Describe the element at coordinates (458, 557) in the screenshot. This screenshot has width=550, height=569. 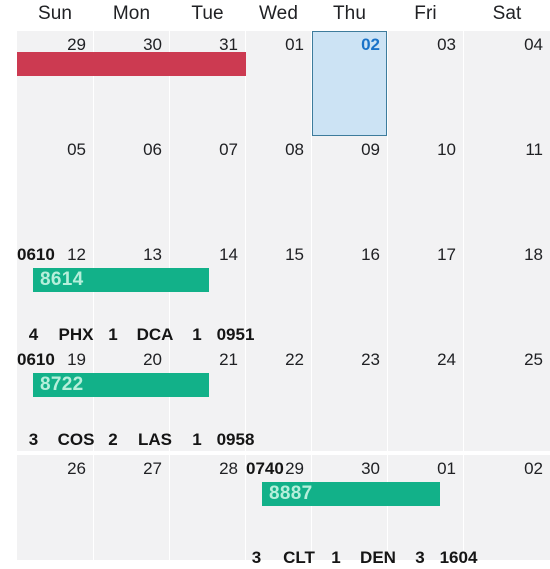
I see `leg-value: 1604` at that location.